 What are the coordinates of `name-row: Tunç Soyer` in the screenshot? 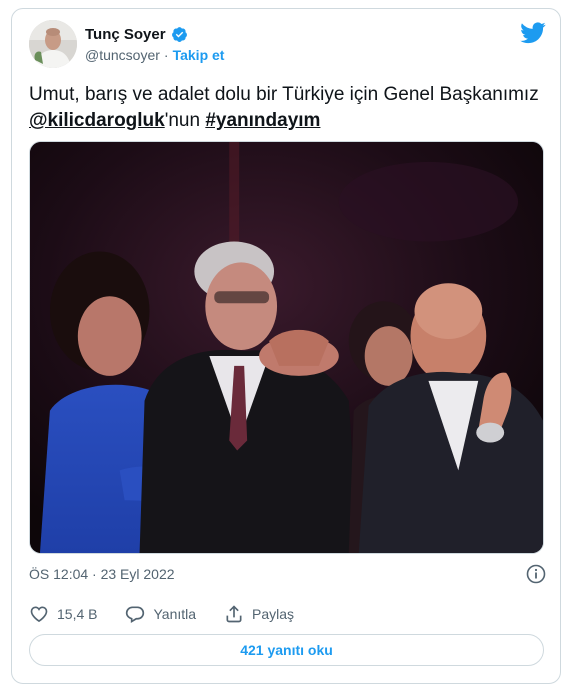 It's located at (136, 34).